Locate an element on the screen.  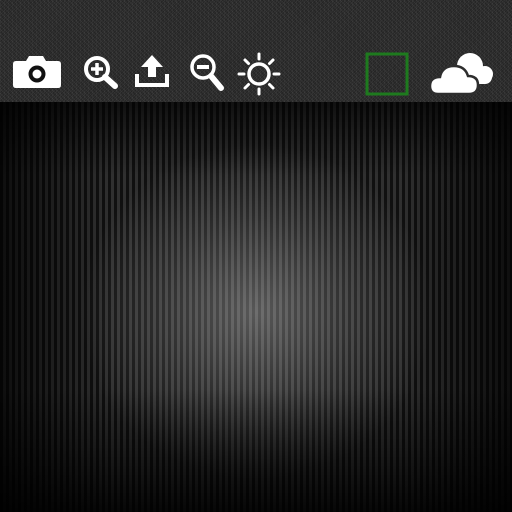
frame-toggle-icon is located at coordinates (387, 74).